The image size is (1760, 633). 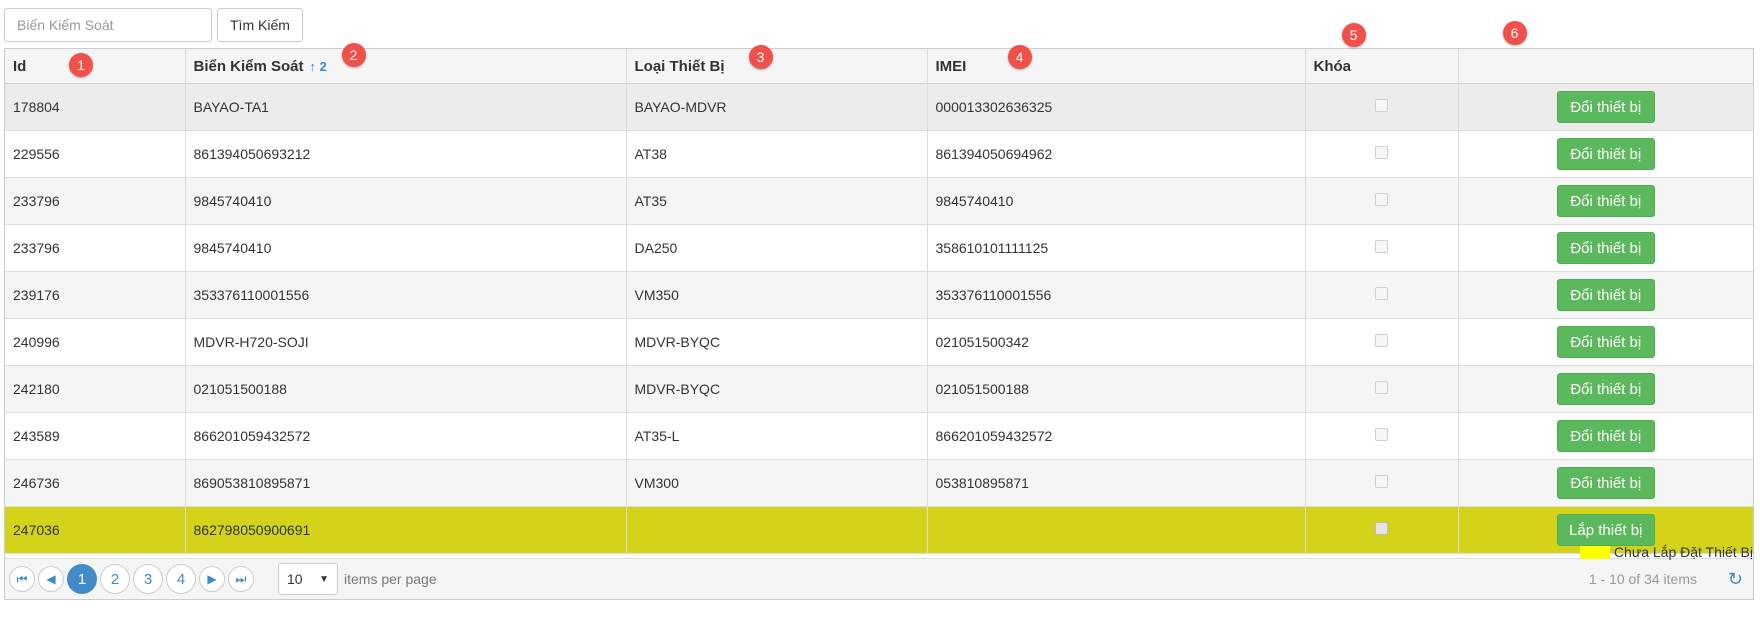 I want to click on column-header-plate: Biển Kiểm Soát ↑ 2 2, so click(x=406, y=63).